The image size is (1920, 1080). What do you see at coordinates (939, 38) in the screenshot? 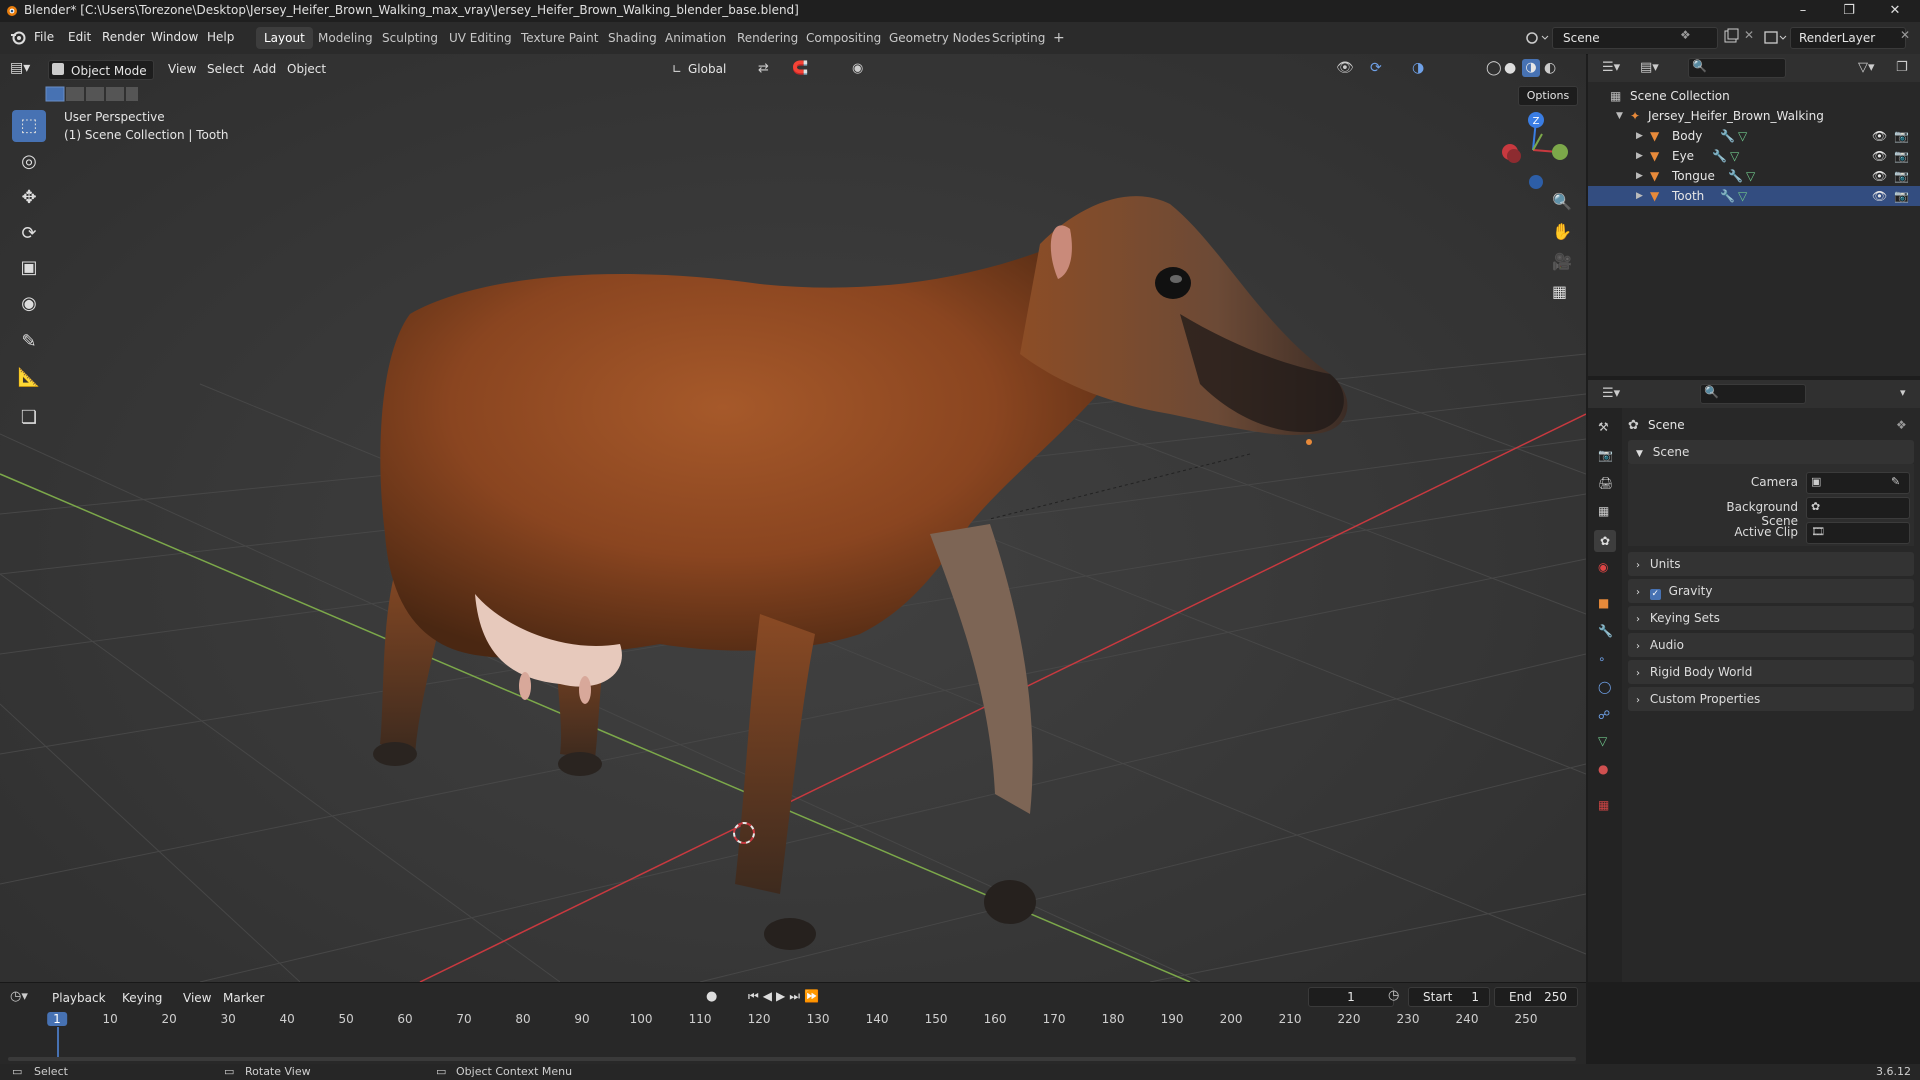
I see `tab-geometry-nodes: Geometry Nodes` at bounding box center [939, 38].